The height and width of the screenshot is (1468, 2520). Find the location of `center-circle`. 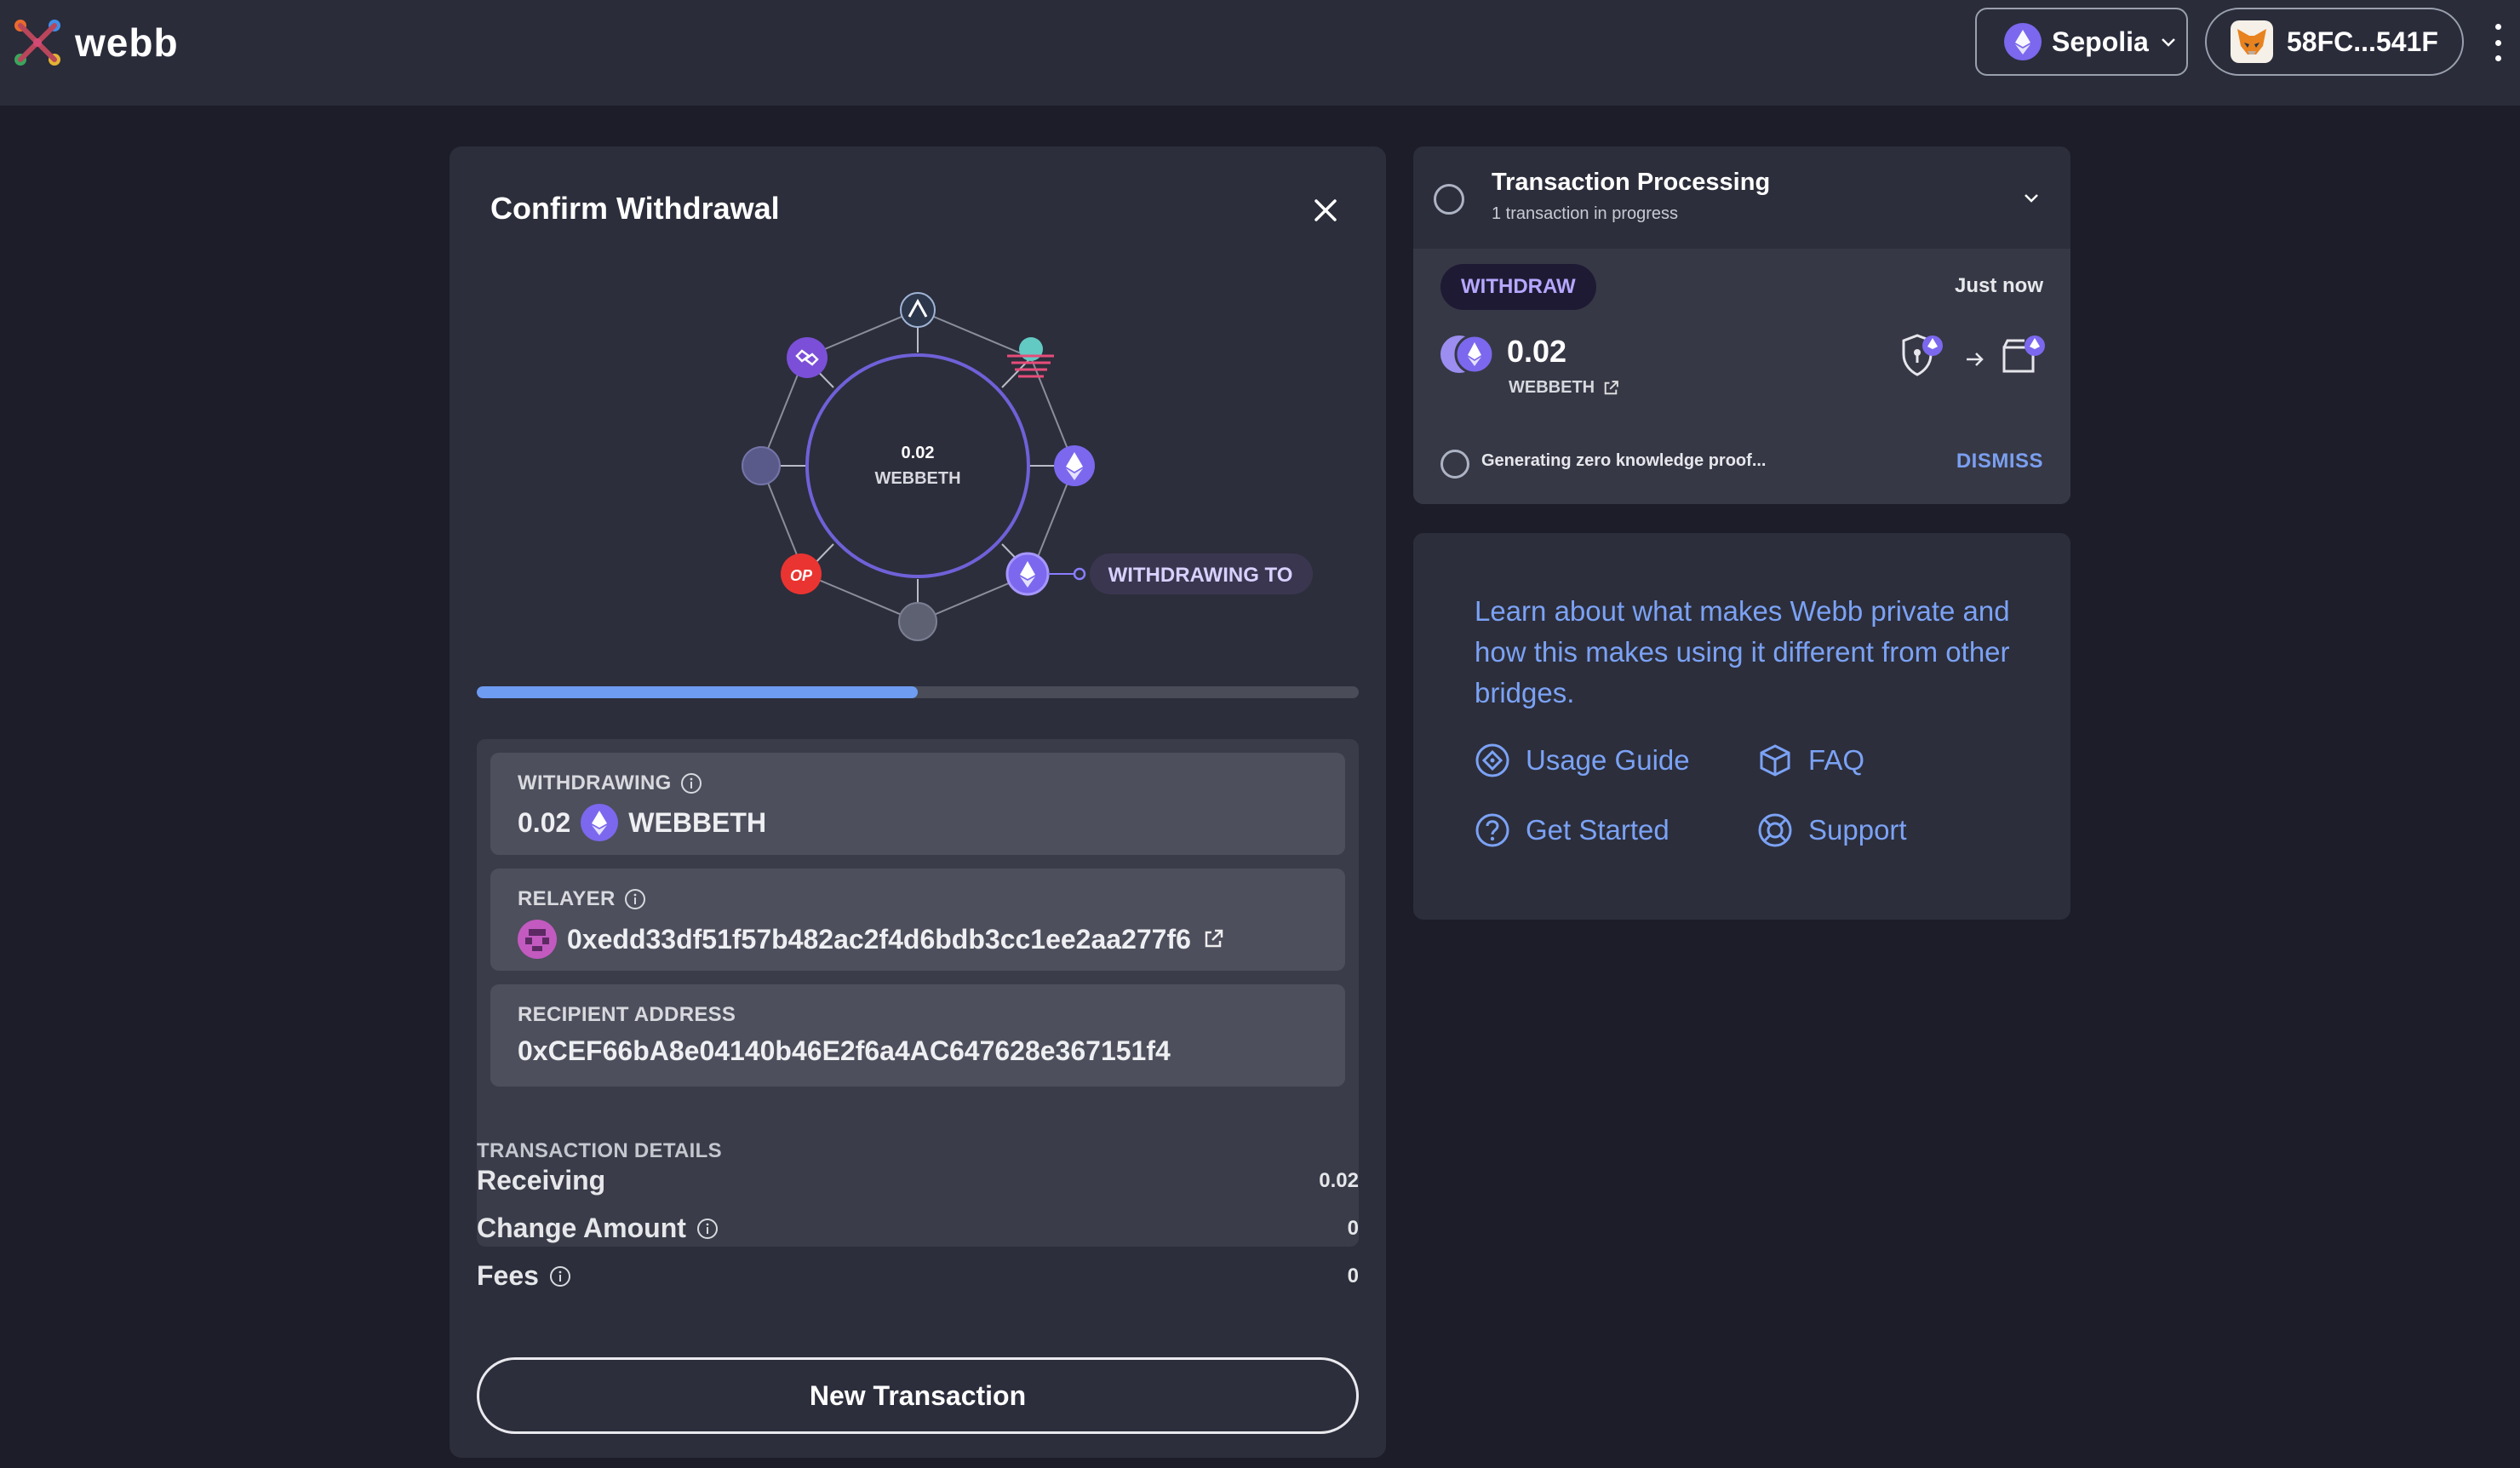

center-circle is located at coordinates (917, 465).